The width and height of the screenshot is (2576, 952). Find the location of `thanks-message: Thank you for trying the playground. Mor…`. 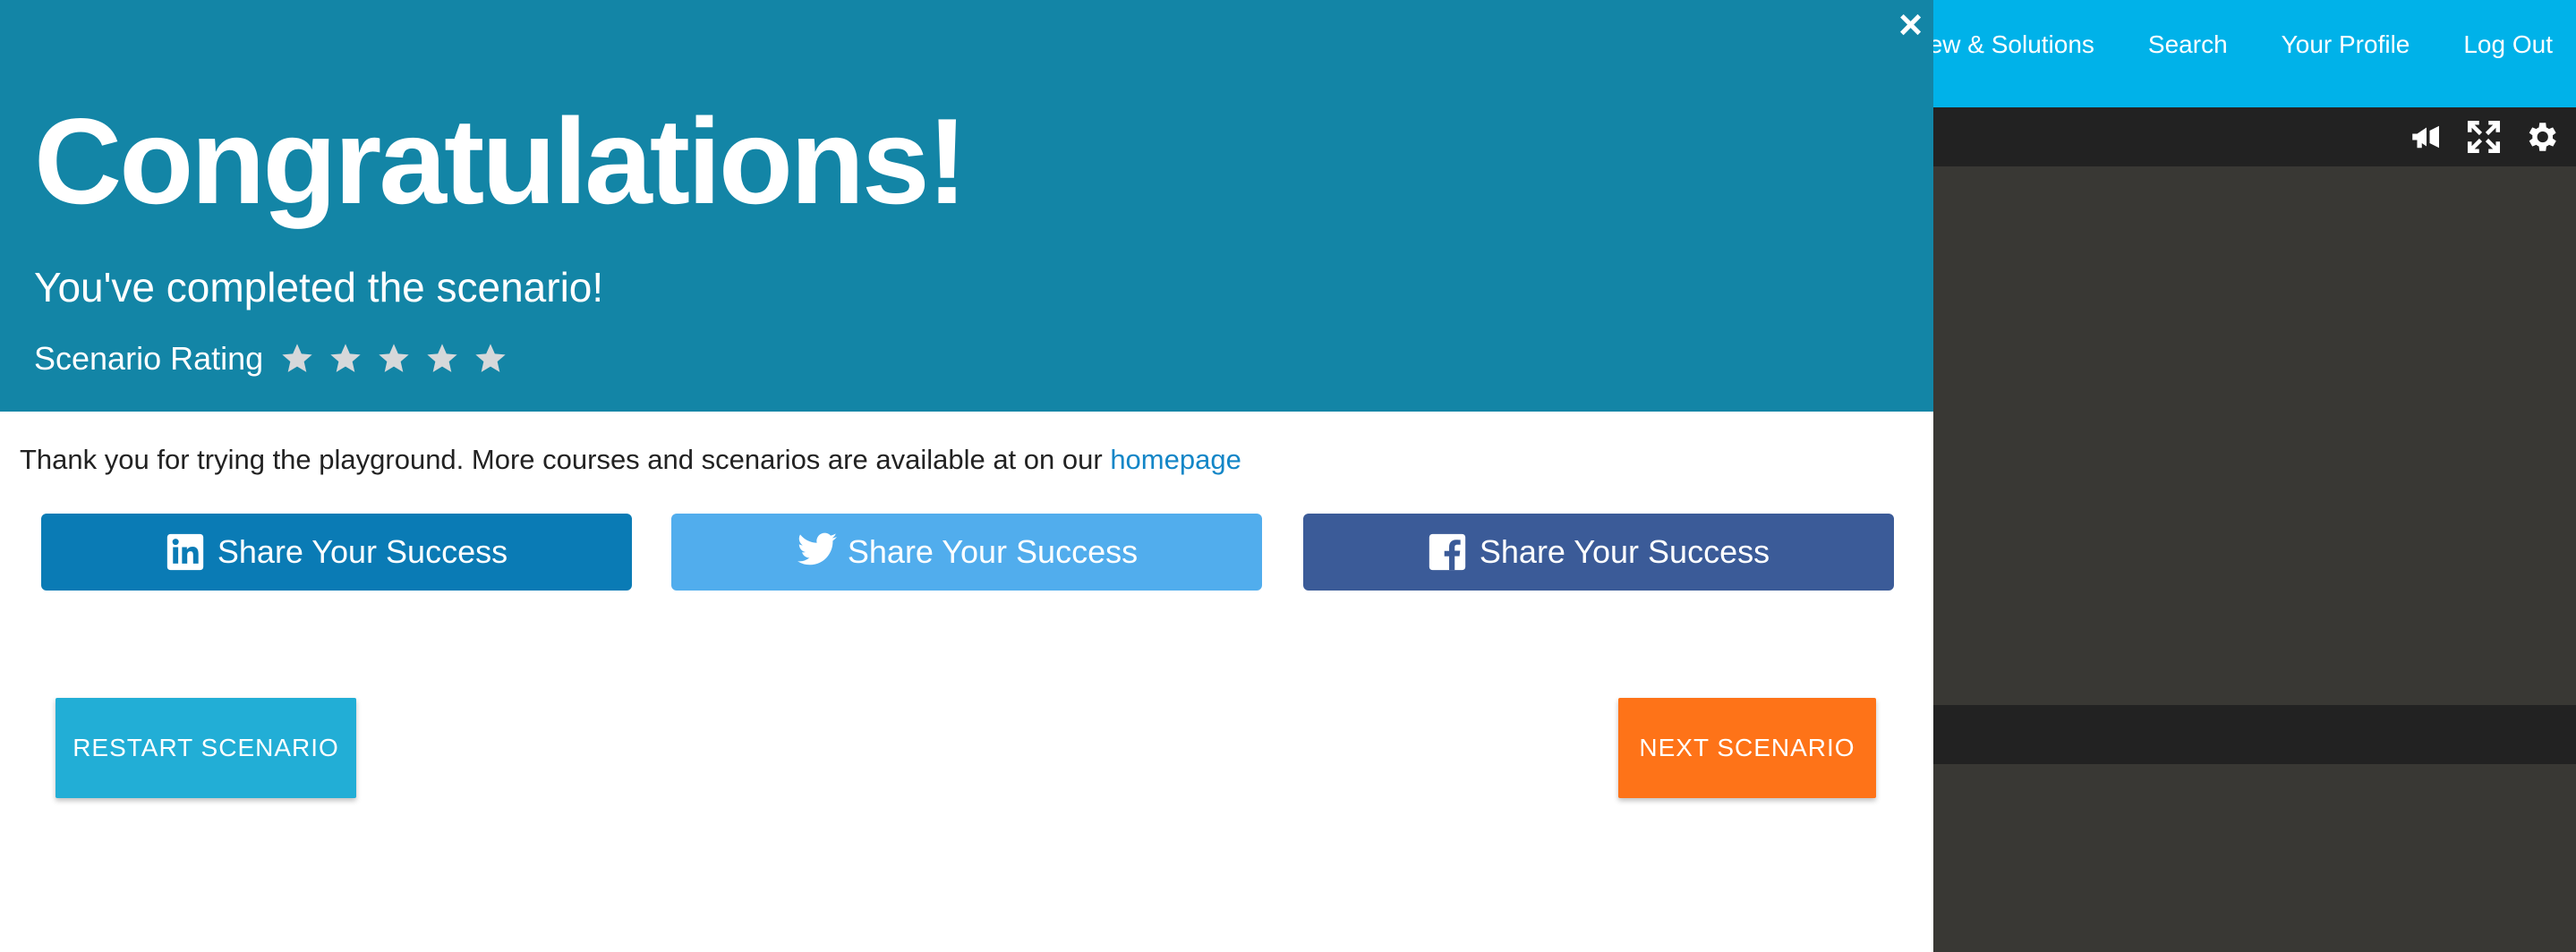

thanks-message: Thank you for trying the playground. Mor… is located at coordinates (630, 460).